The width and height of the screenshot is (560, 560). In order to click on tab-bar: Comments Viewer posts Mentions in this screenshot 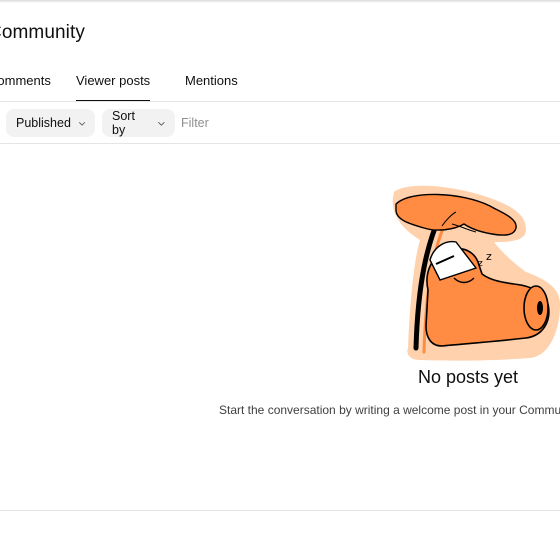, I will do `click(280, 81)`.